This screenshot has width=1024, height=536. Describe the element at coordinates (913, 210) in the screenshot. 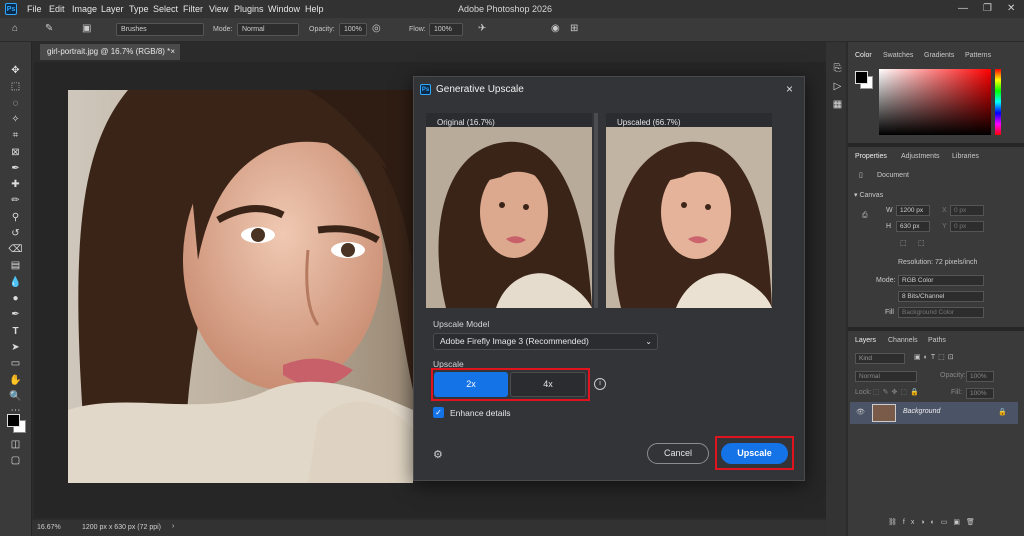

I see `width-input: 1200 px` at that location.